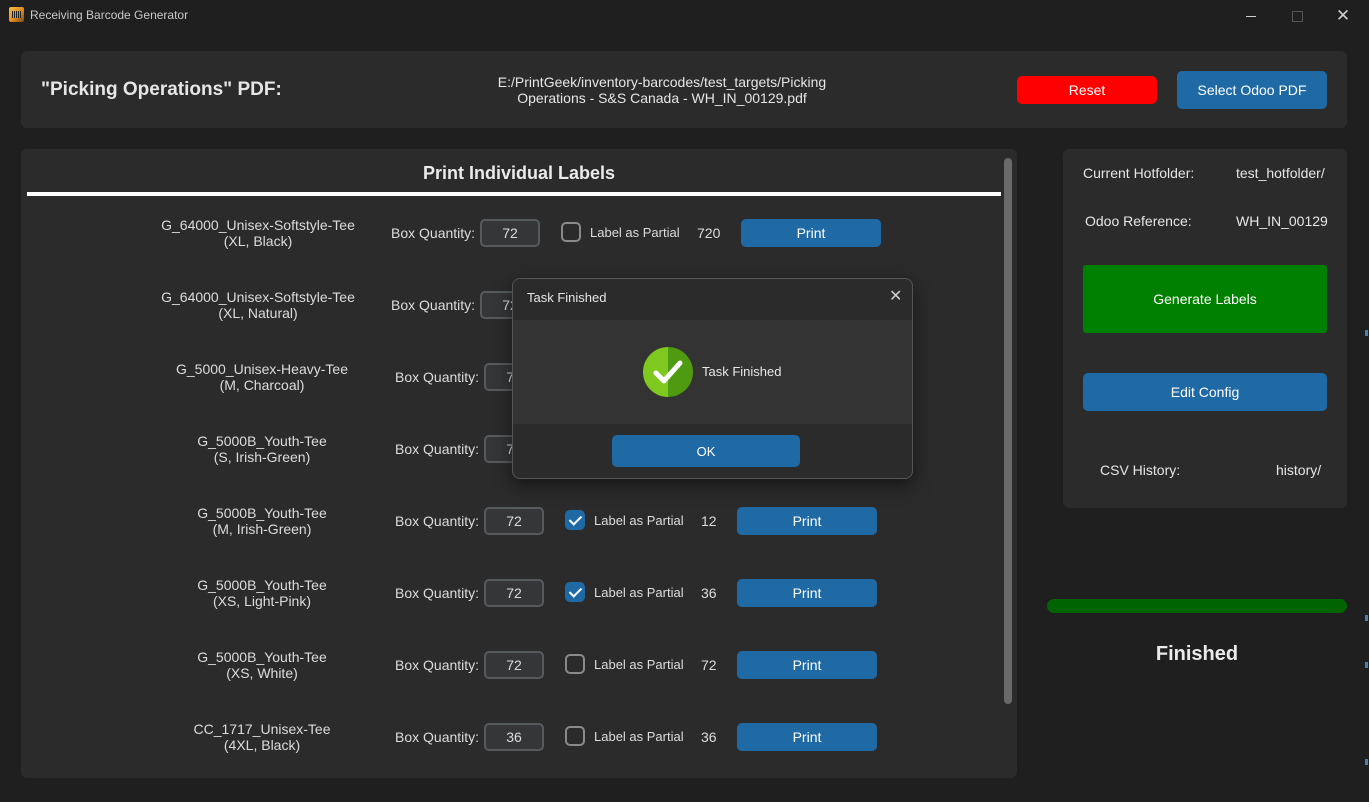 The image size is (1369, 802). Describe the element at coordinates (262, 385) in the screenshot. I see `item-variant: (M, Charcoal)` at that location.